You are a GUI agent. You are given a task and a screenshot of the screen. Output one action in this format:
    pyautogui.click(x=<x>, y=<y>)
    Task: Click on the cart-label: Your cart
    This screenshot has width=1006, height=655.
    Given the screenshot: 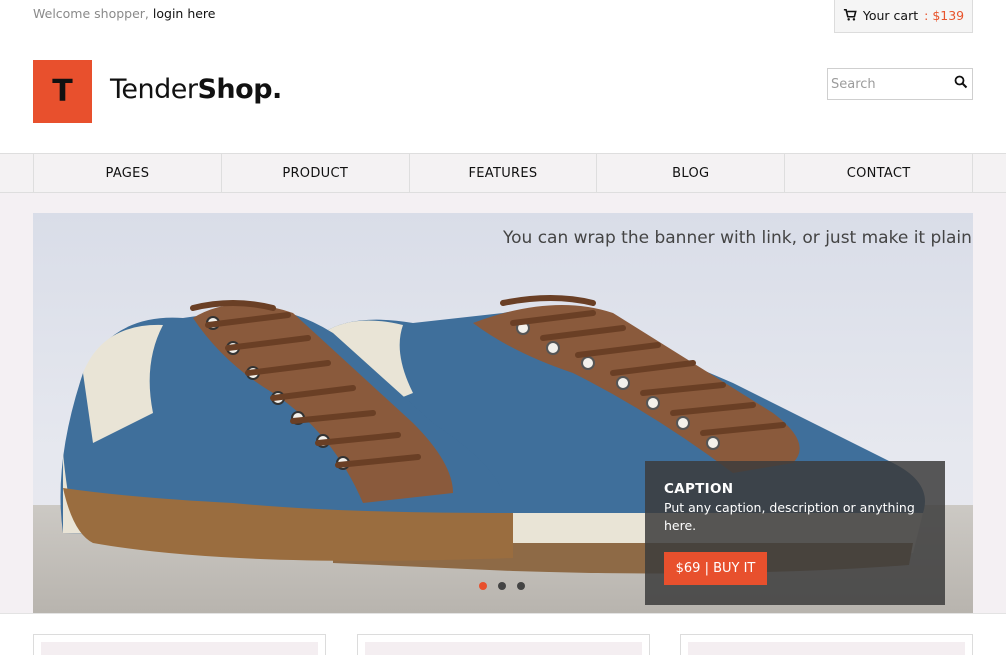 What is the action you would take?
    pyautogui.click(x=890, y=15)
    